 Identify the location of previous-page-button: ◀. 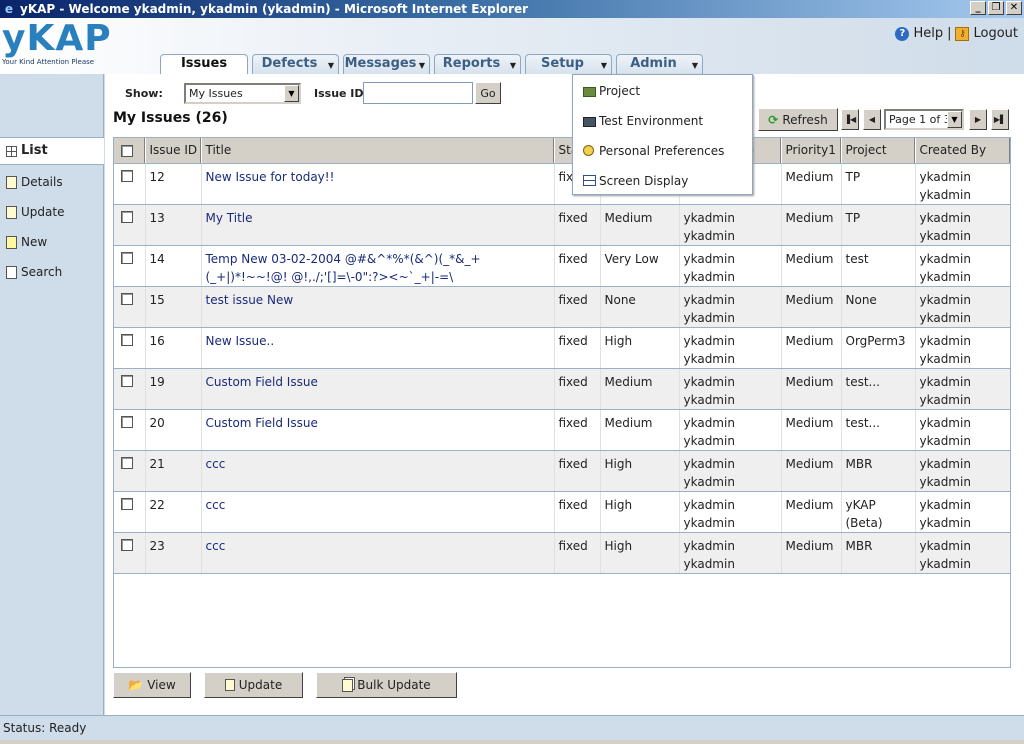
(872, 119).